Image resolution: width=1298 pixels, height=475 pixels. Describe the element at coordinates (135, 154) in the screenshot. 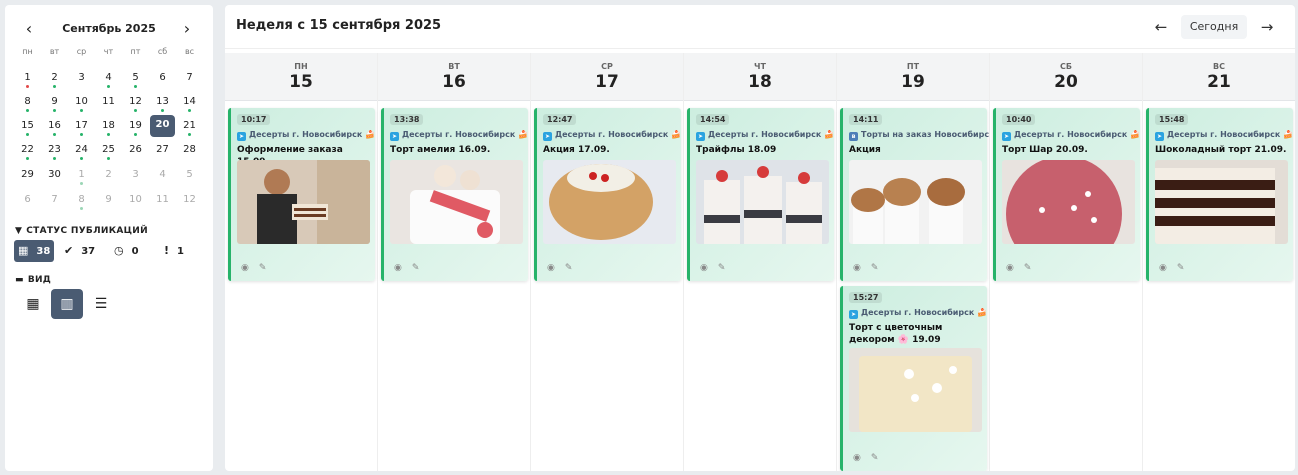

I see `calendar-day: 26` at that location.